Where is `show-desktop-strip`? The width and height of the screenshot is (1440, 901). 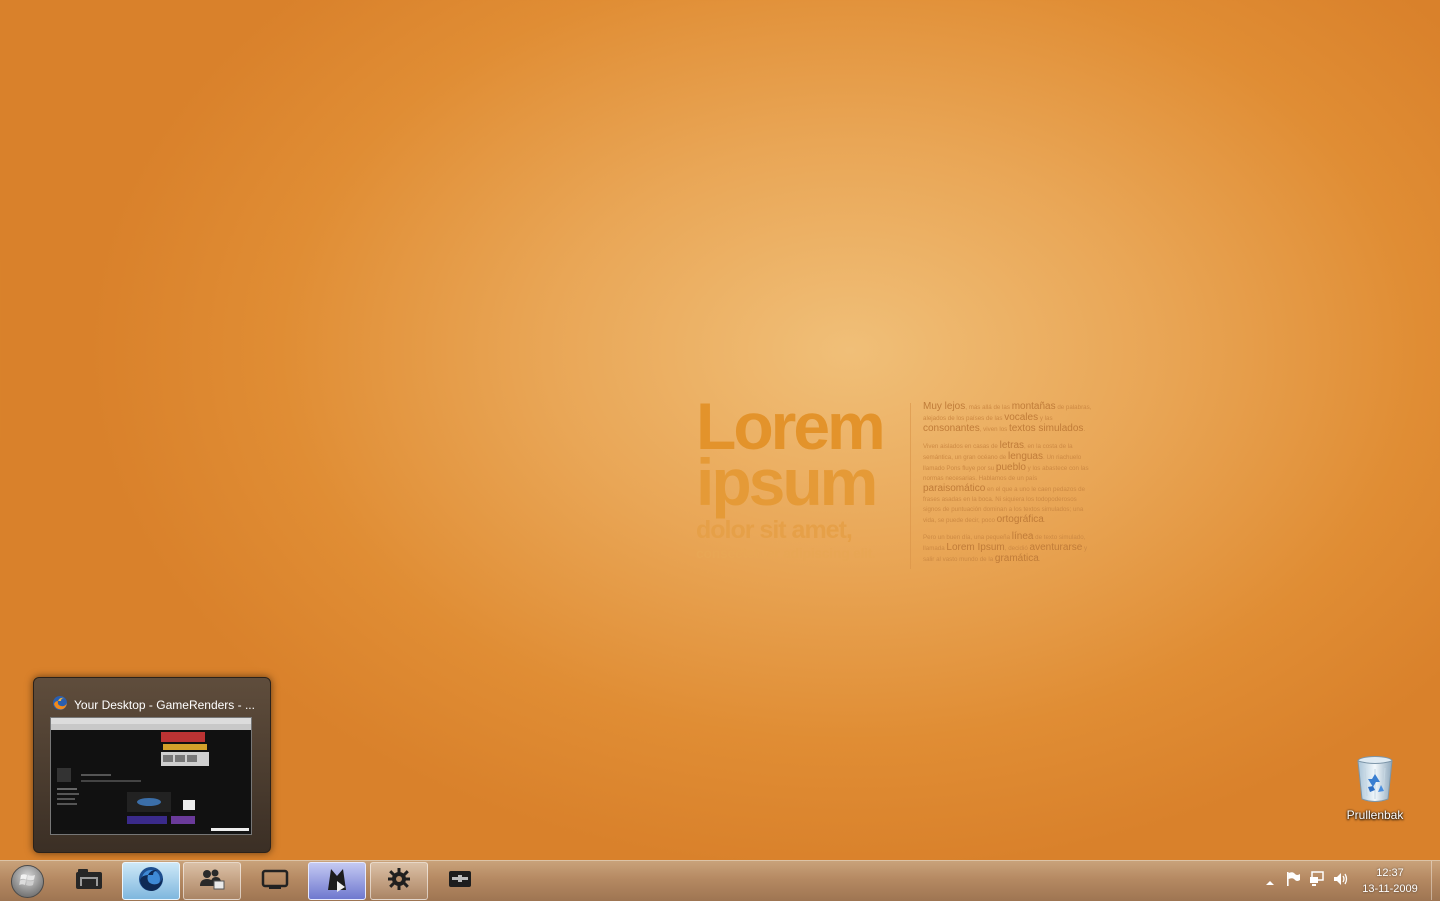
show-desktop-strip is located at coordinates (1435, 880).